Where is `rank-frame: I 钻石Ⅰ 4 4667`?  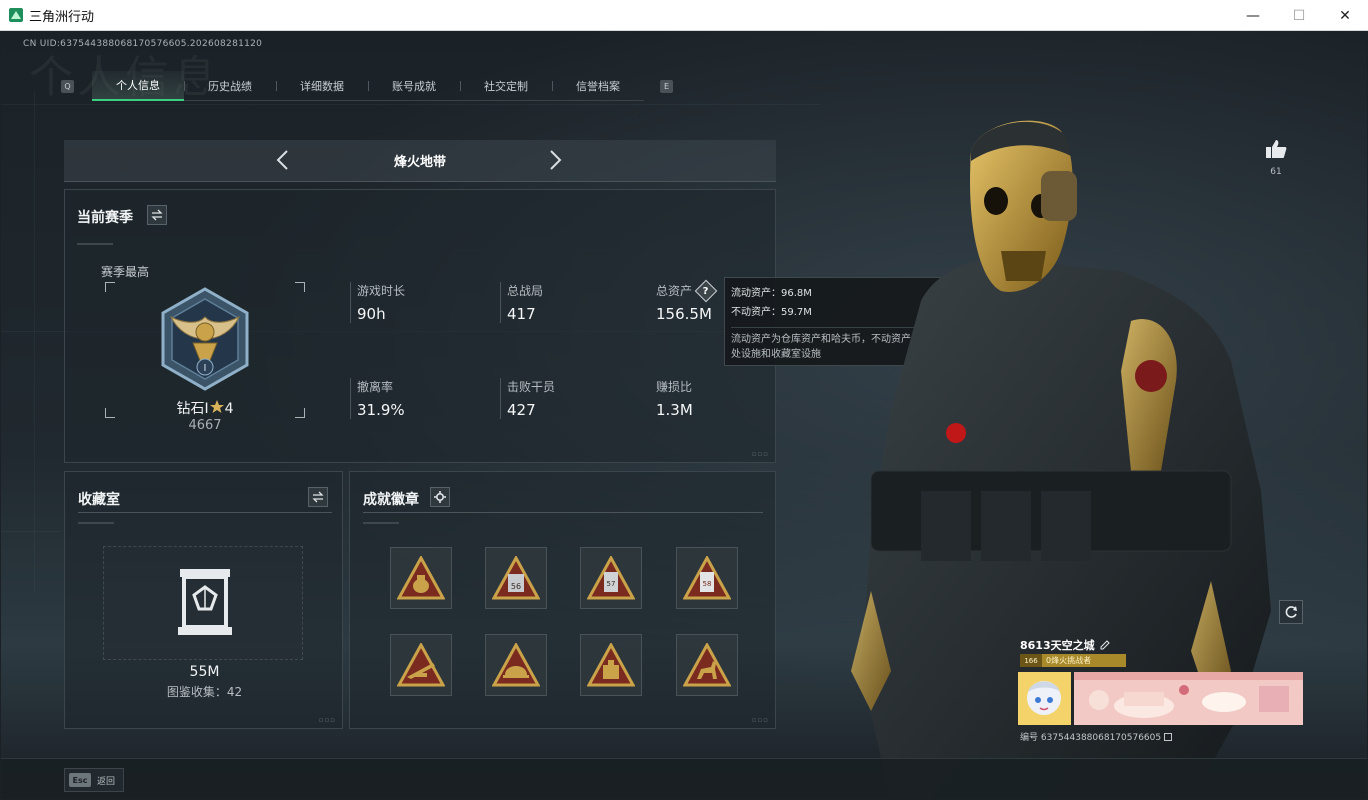
rank-frame: I 钻石Ⅰ 4 4667 is located at coordinates (205, 357).